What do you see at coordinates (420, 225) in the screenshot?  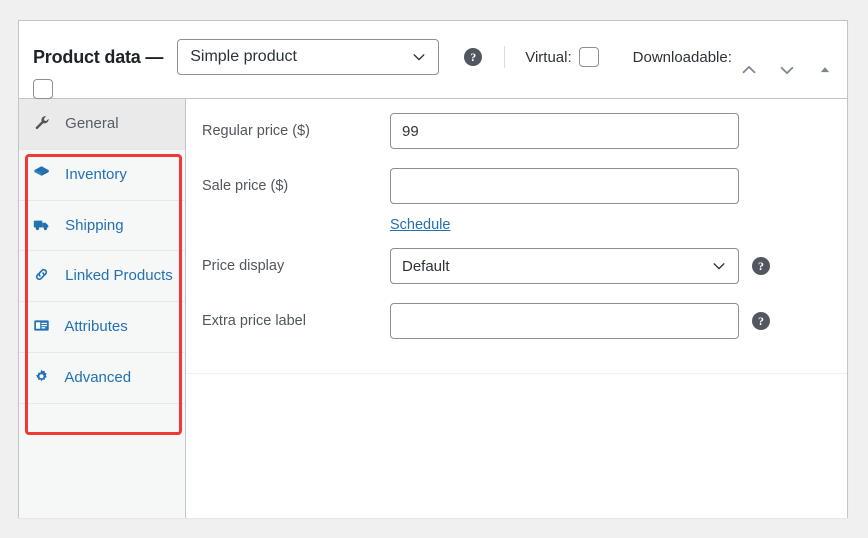 I see `schedule-sale-link: Schedule` at bounding box center [420, 225].